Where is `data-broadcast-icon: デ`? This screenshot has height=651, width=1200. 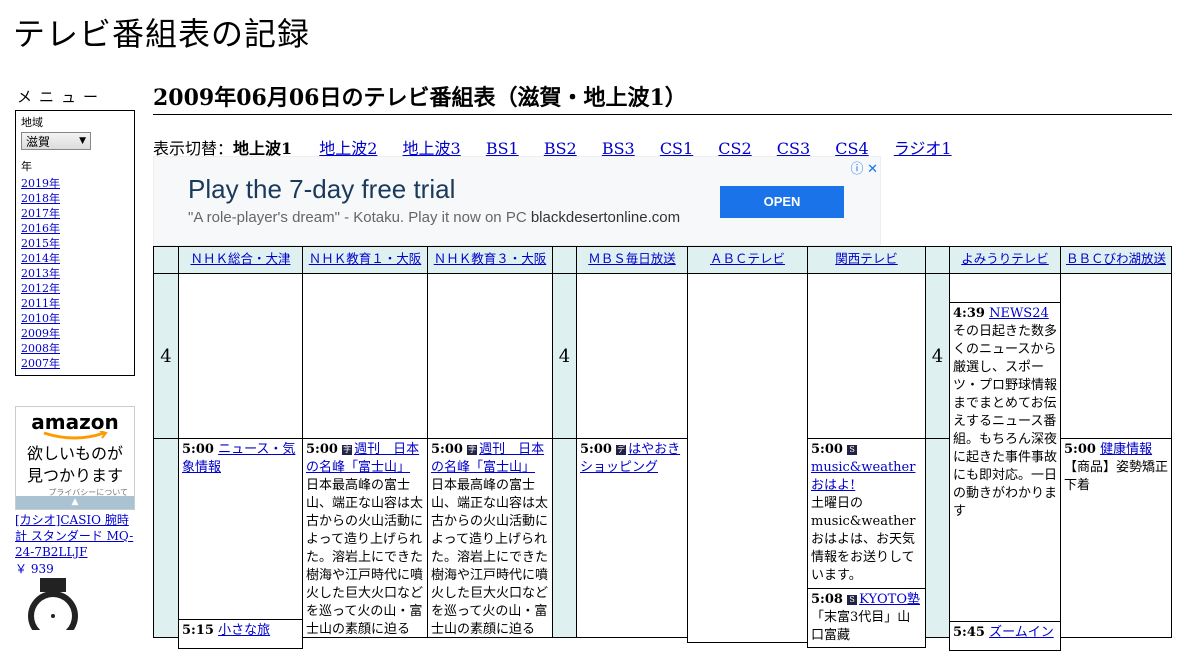 data-broadcast-icon: デ is located at coordinates (621, 450).